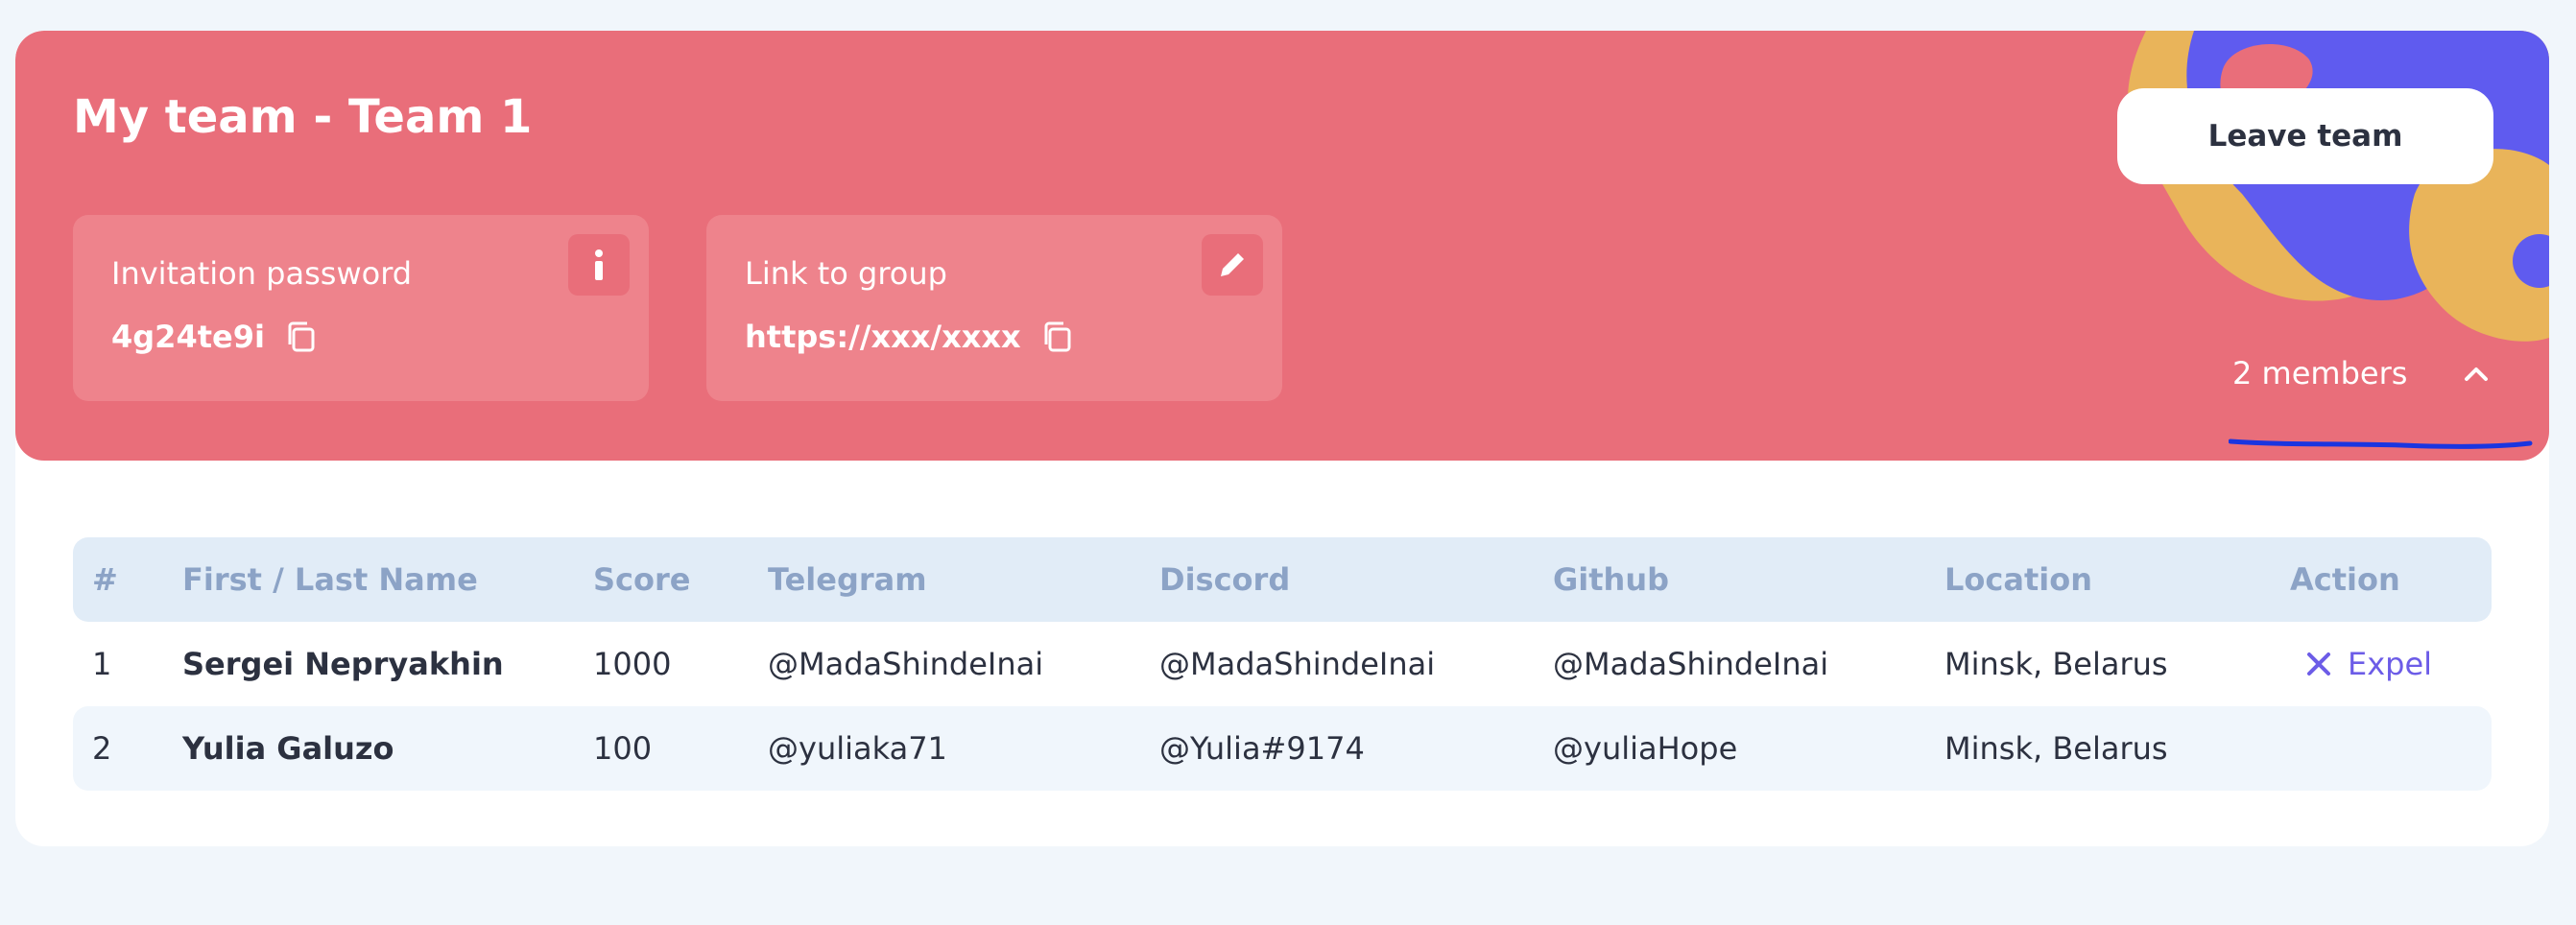 Image resolution: width=2576 pixels, height=925 pixels. I want to click on row-index: 1, so click(102, 664).